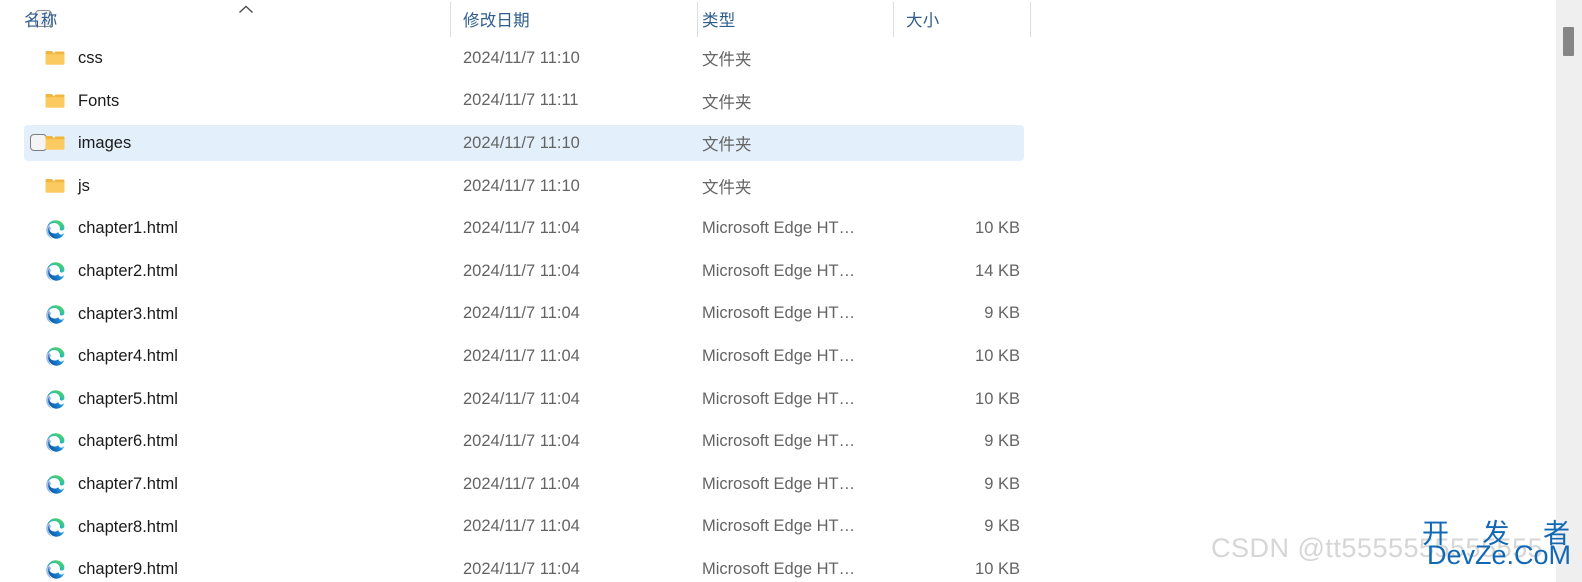  I want to click on cell-name: chapter1.html, so click(244, 228).